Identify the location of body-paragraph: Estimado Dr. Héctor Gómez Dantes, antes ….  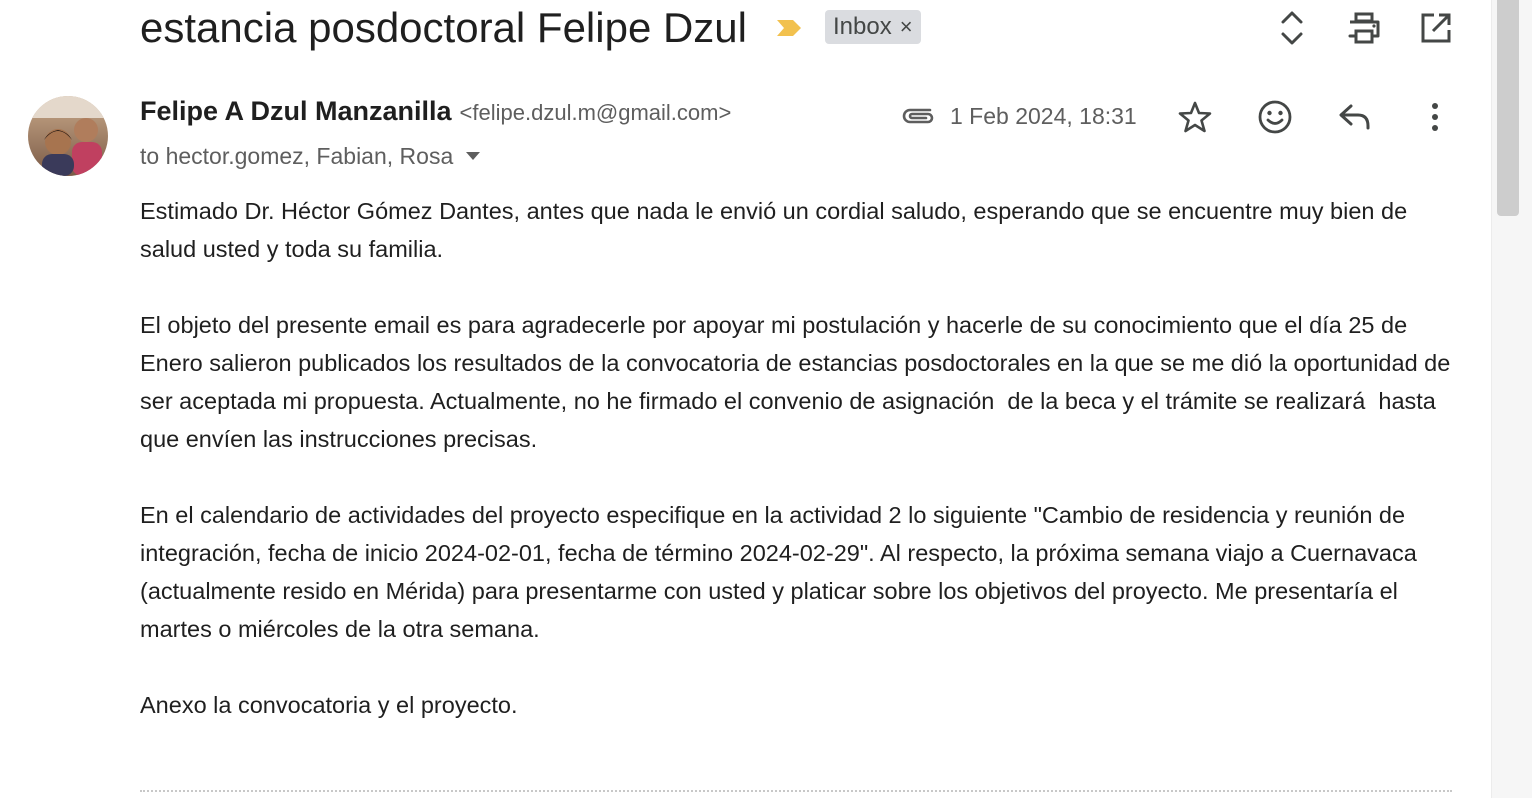
(777, 230).